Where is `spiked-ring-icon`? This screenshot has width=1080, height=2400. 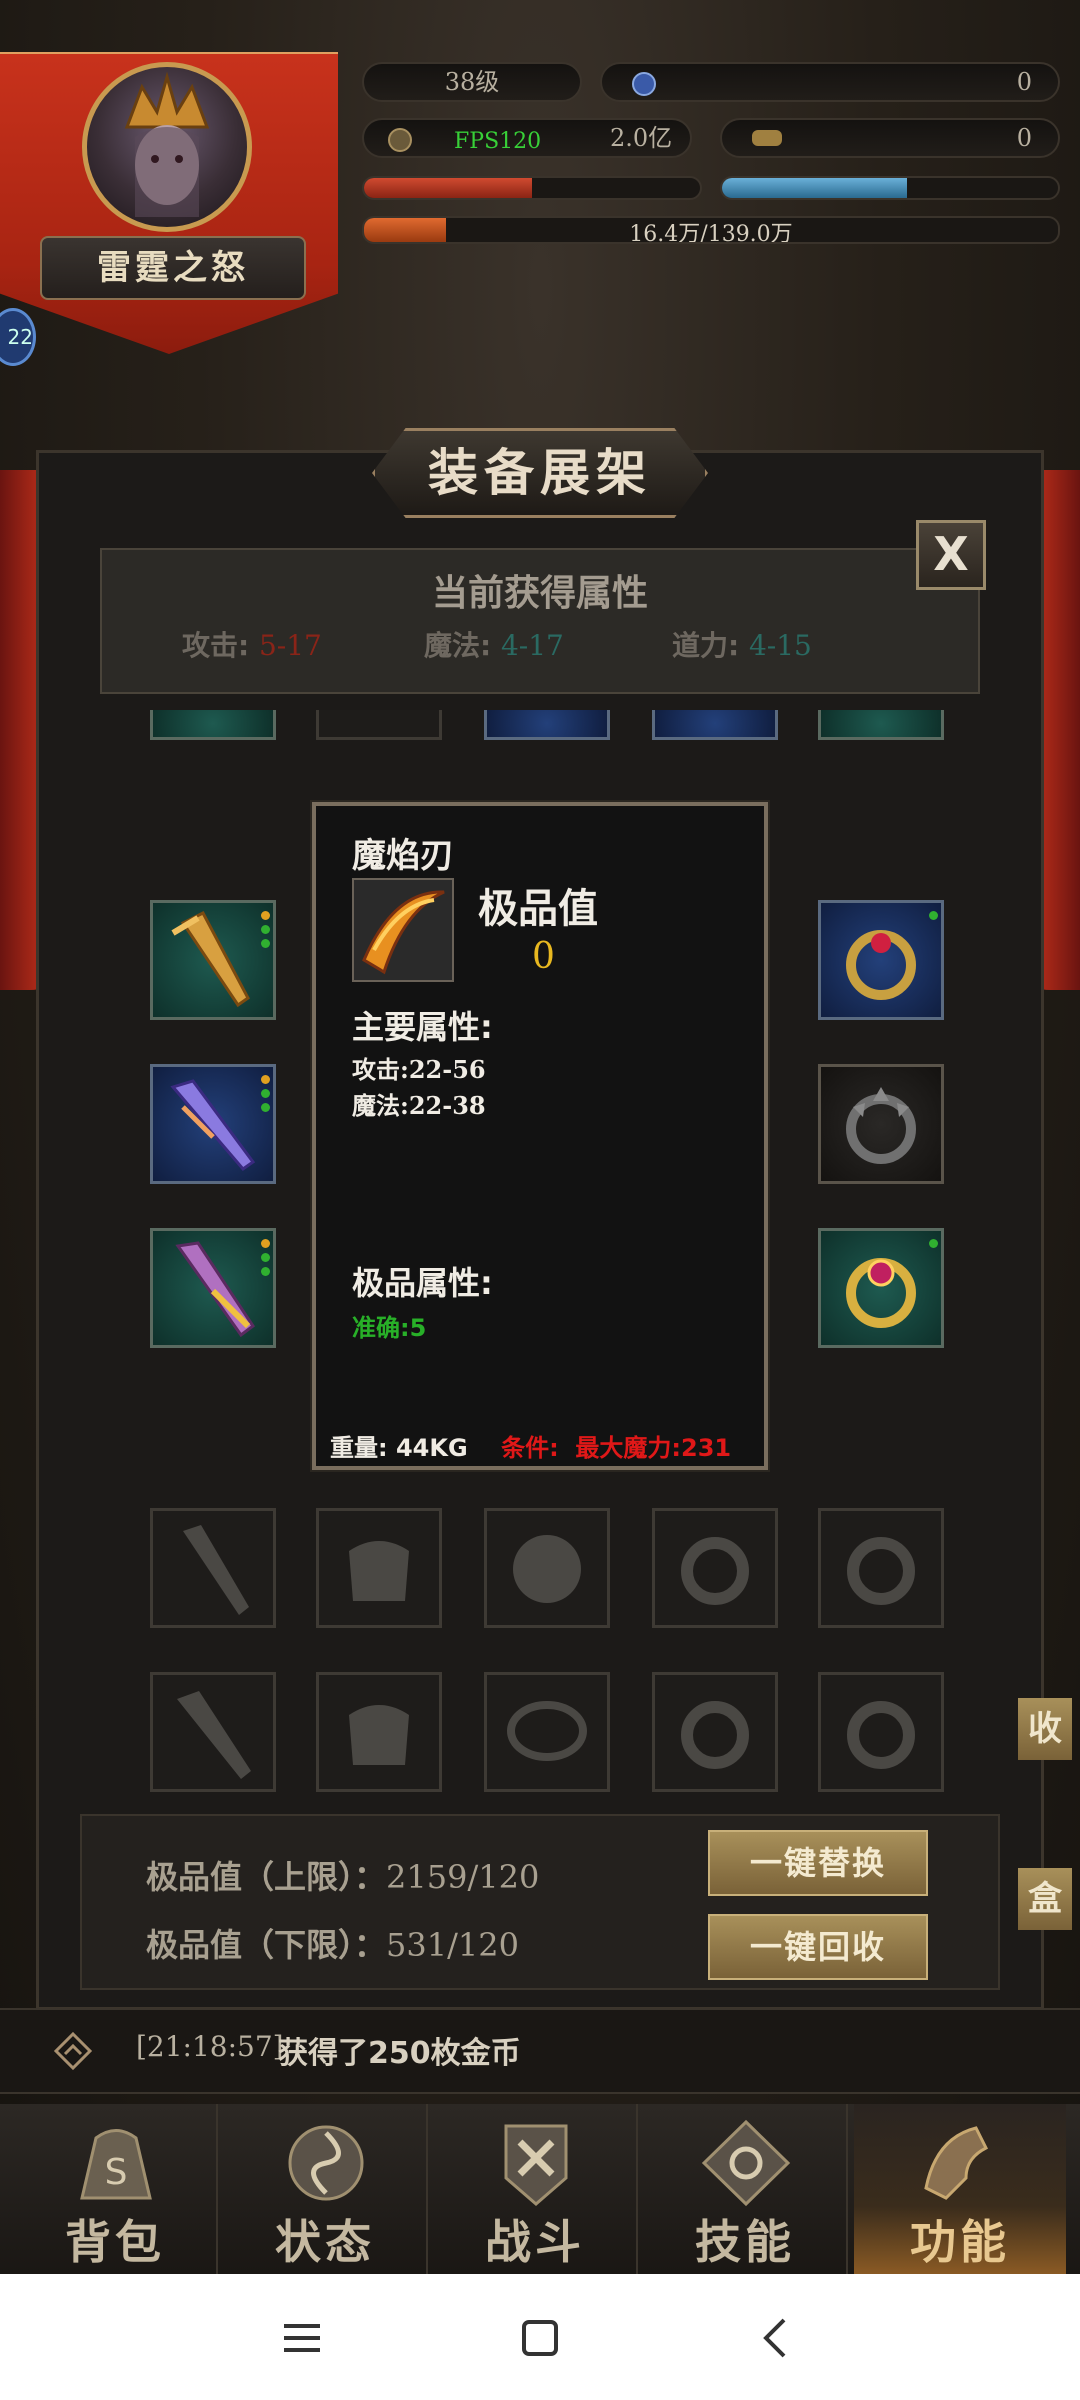
spiked-ring-icon is located at coordinates (881, 1125).